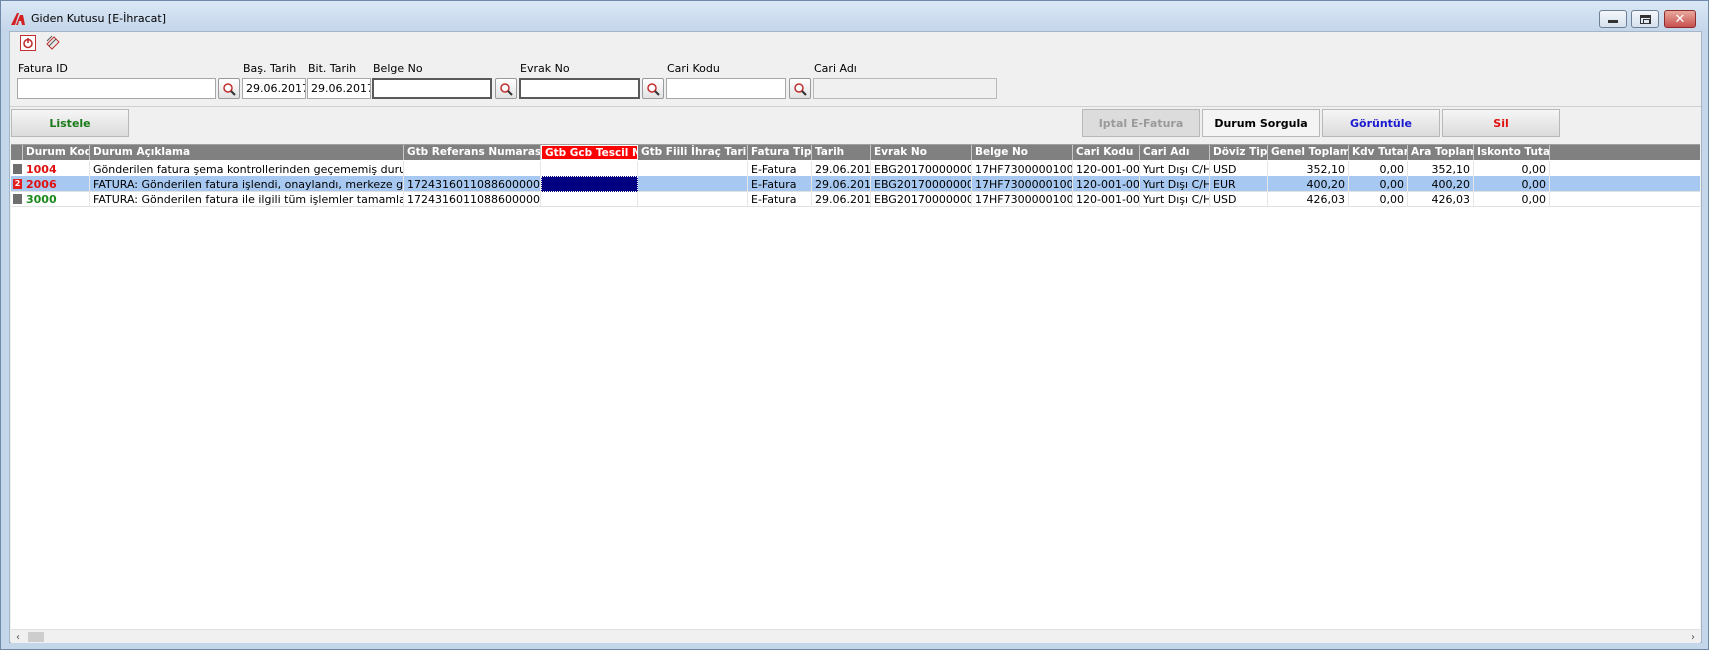  Describe the element at coordinates (921, 152) in the screenshot. I see `header-evrak-no: Evrak No` at that location.